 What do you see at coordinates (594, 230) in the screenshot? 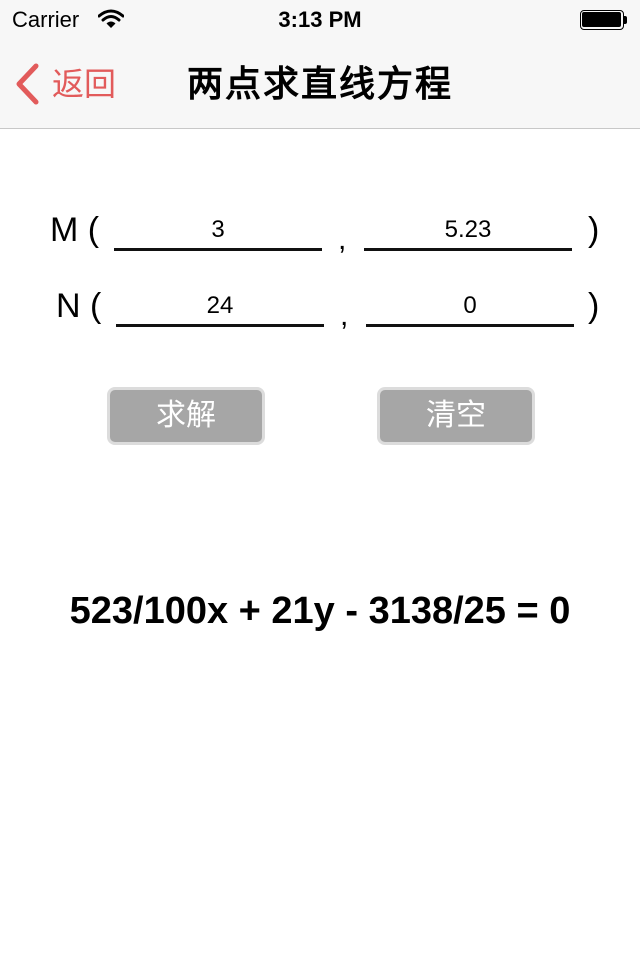
I see `point-m-close-paren: )` at bounding box center [594, 230].